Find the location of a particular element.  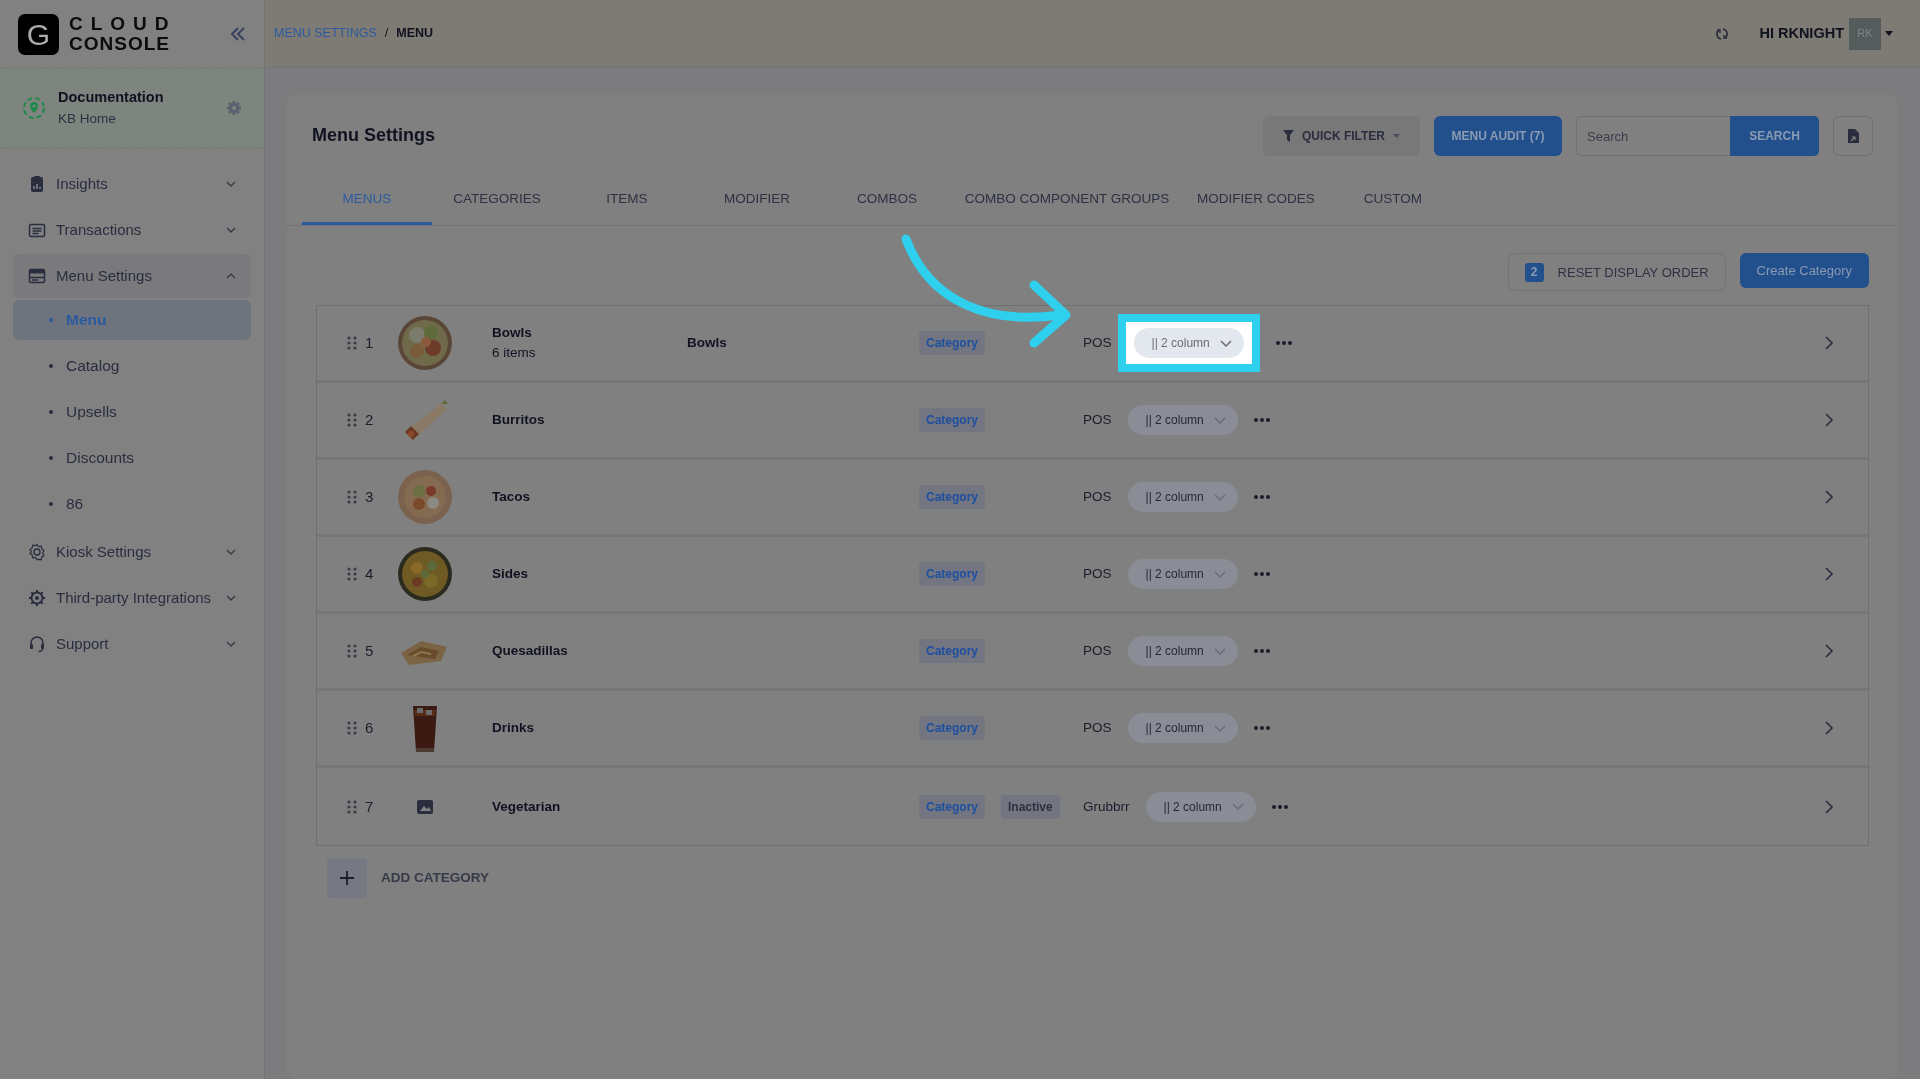

table-row: 6 Drinks Category POS || 2 column is located at coordinates (1092, 730).